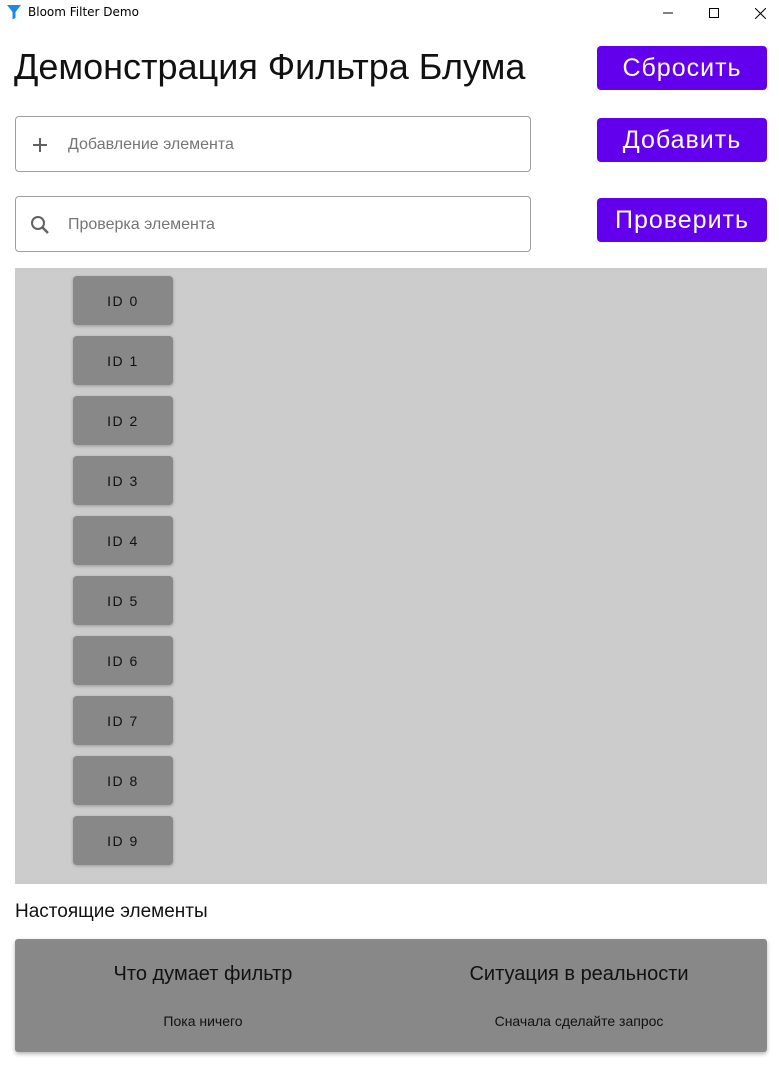 The width and height of the screenshot is (779, 1068). What do you see at coordinates (203, 974) in the screenshot?
I see `filter-result-heading: Что думает фильтр` at bounding box center [203, 974].